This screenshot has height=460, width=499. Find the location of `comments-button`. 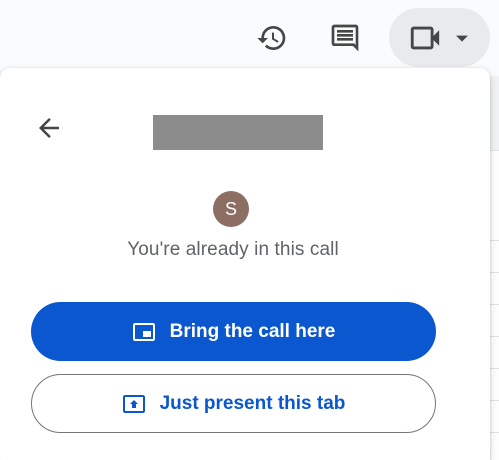

comments-button is located at coordinates (345, 38).